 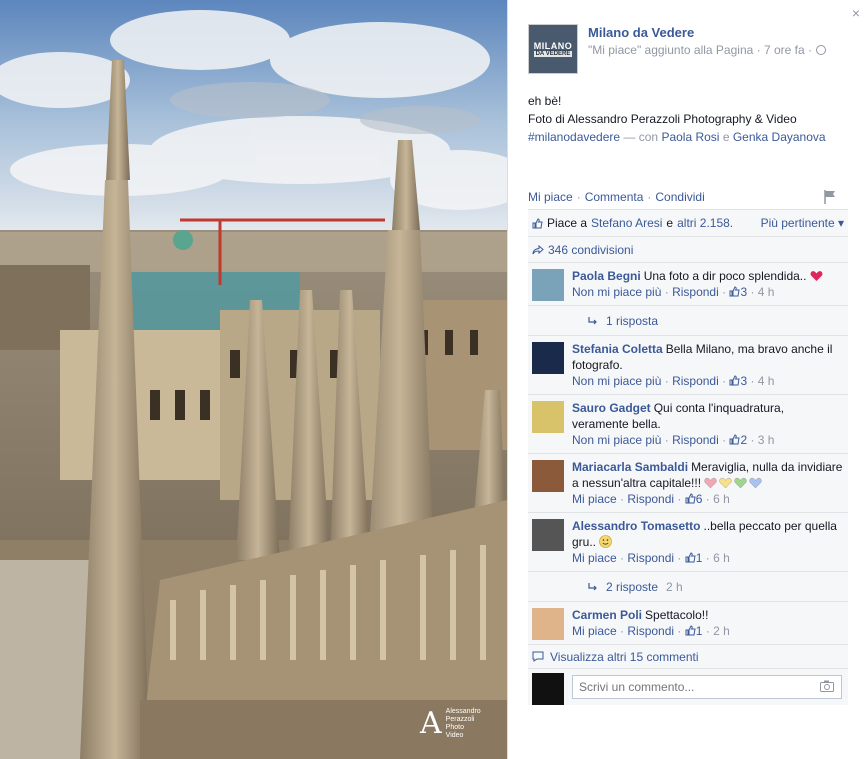 I want to click on comment-author-link: Carmen Poli, so click(x=607, y=615).